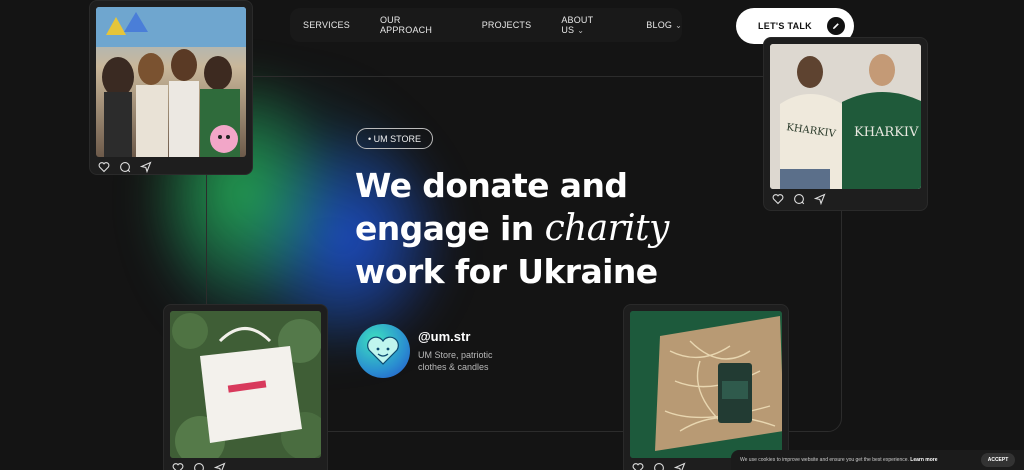 This screenshot has height=470, width=1024. Describe the element at coordinates (507, 25) in the screenshot. I see `nav-item-projects: PROJECTS` at that location.